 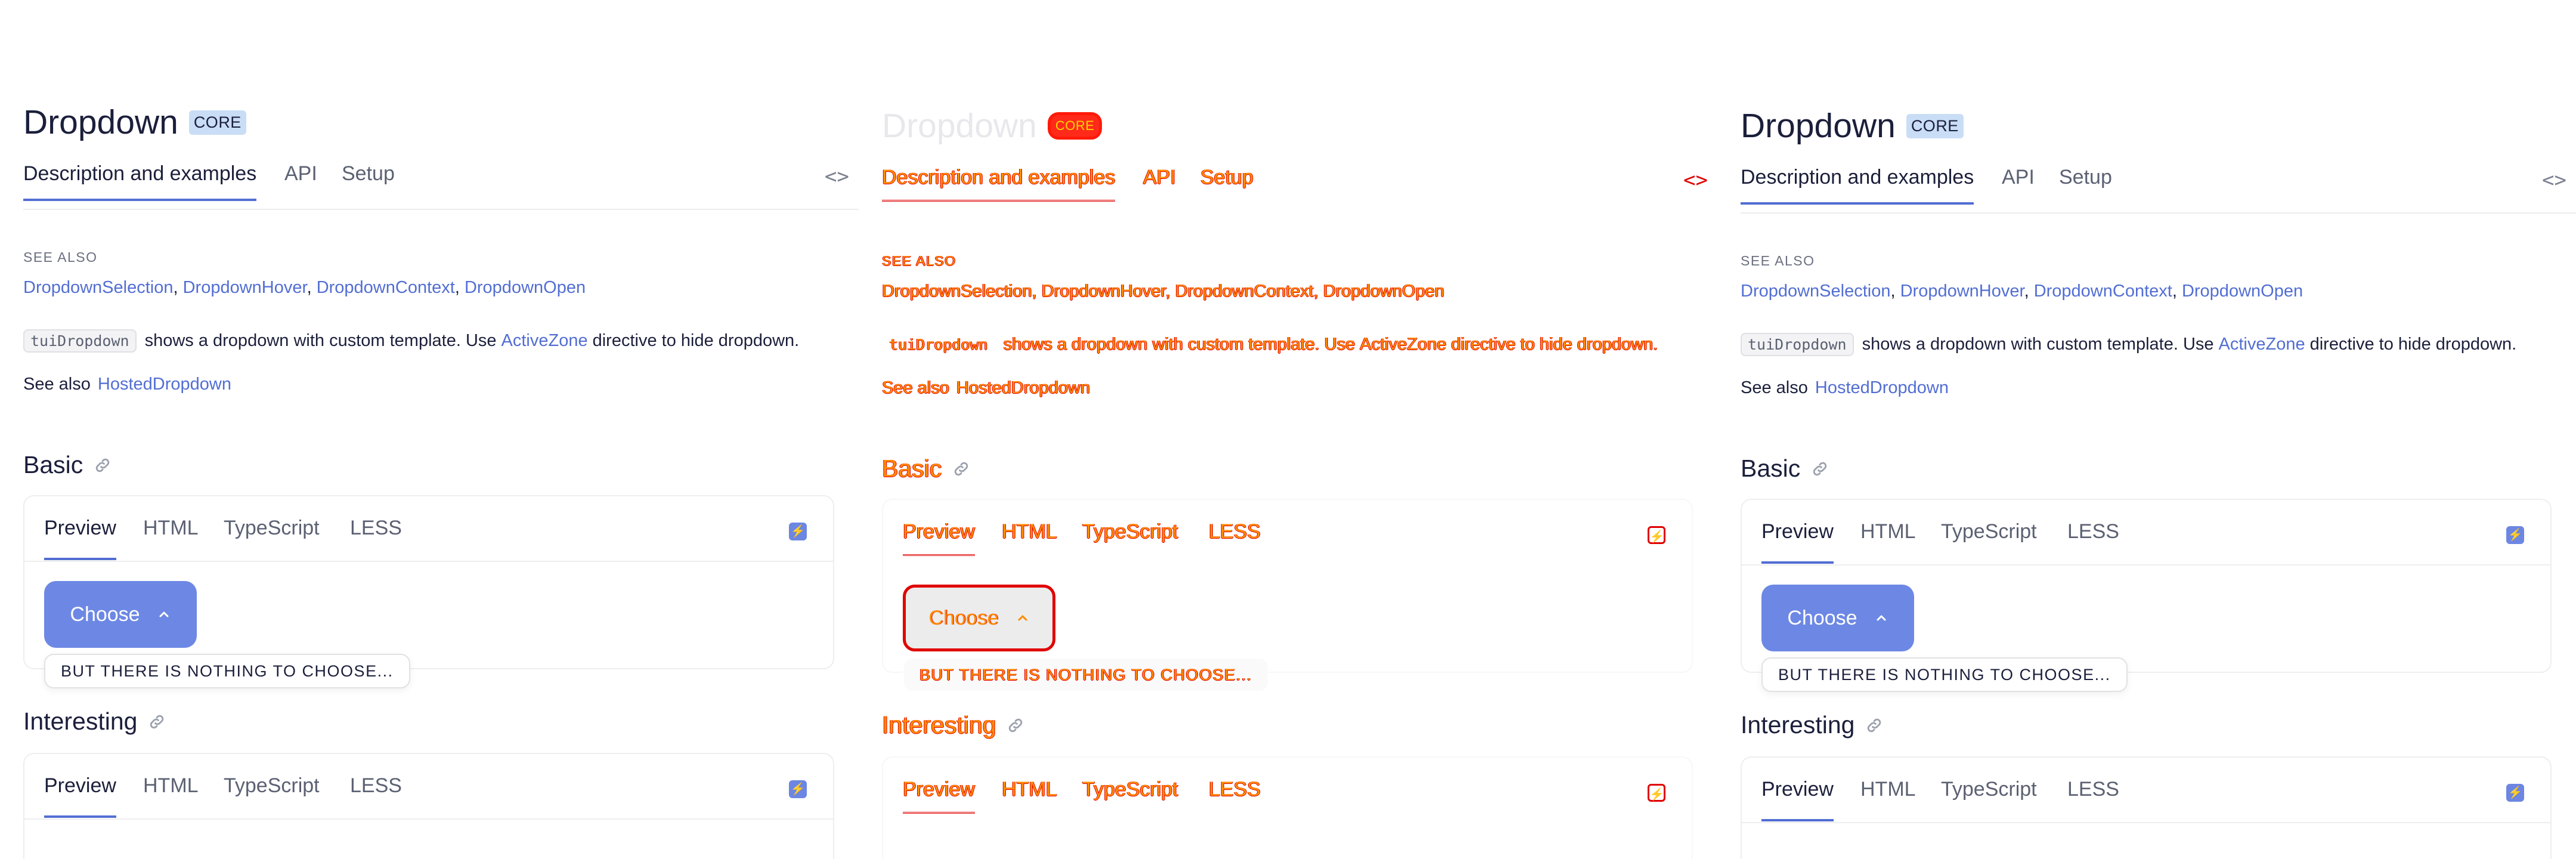 What do you see at coordinates (2413, 344) in the screenshot?
I see `description-text-end: directive to hide dropdown.` at bounding box center [2413, 344].